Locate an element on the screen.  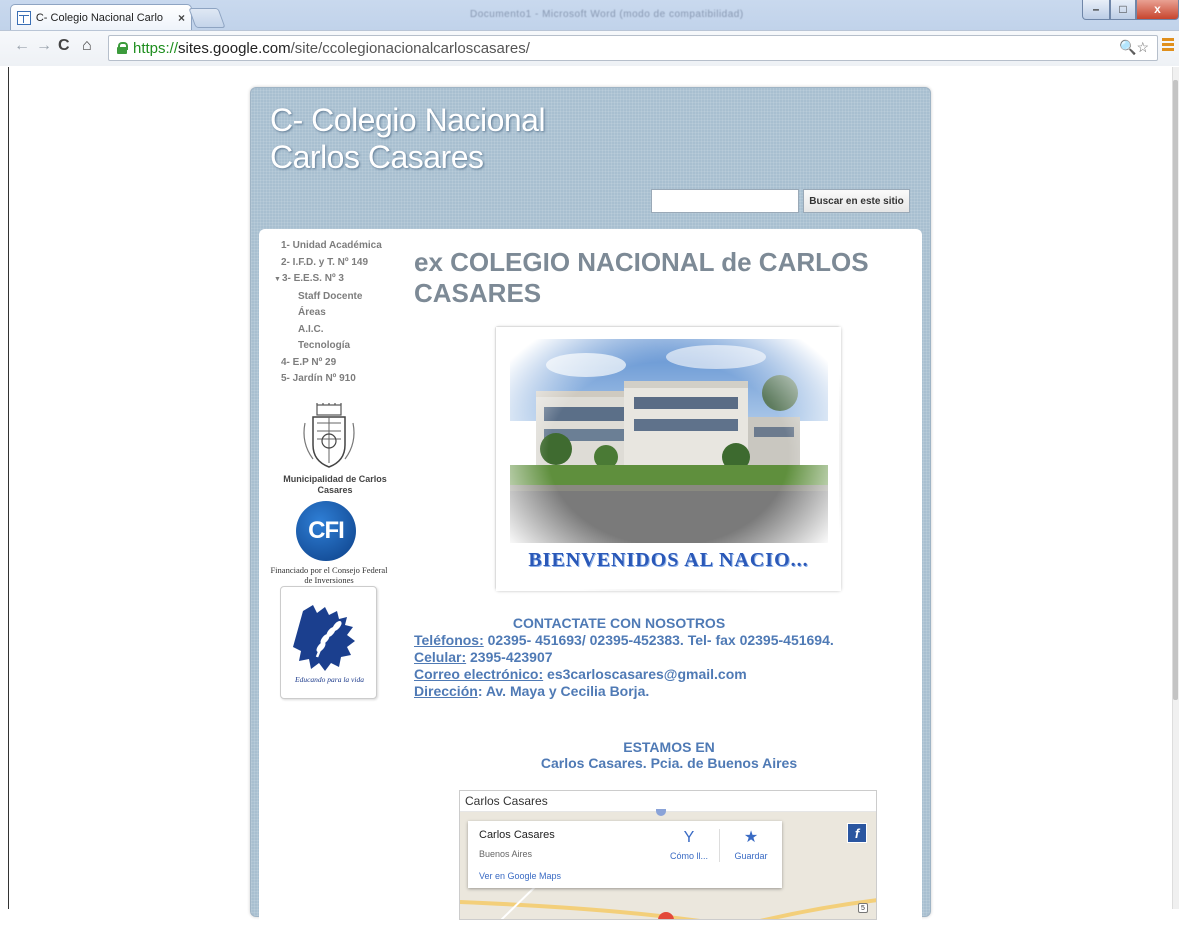
contact-title: CONTACTATE CON NOSOTROS is located at coordinates (619, 623).